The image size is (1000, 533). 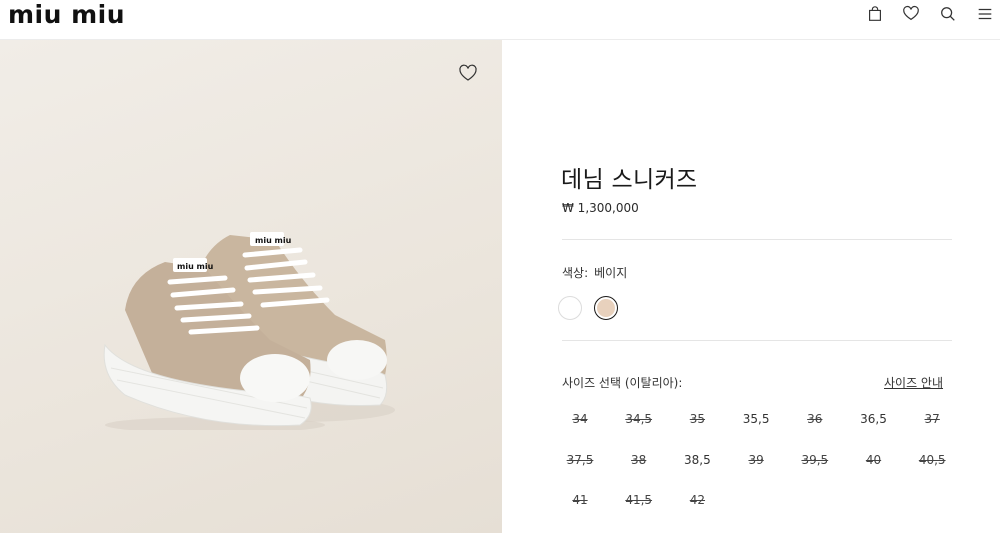 I want to click on size-option: 36,5, so click(x=874, y=419).